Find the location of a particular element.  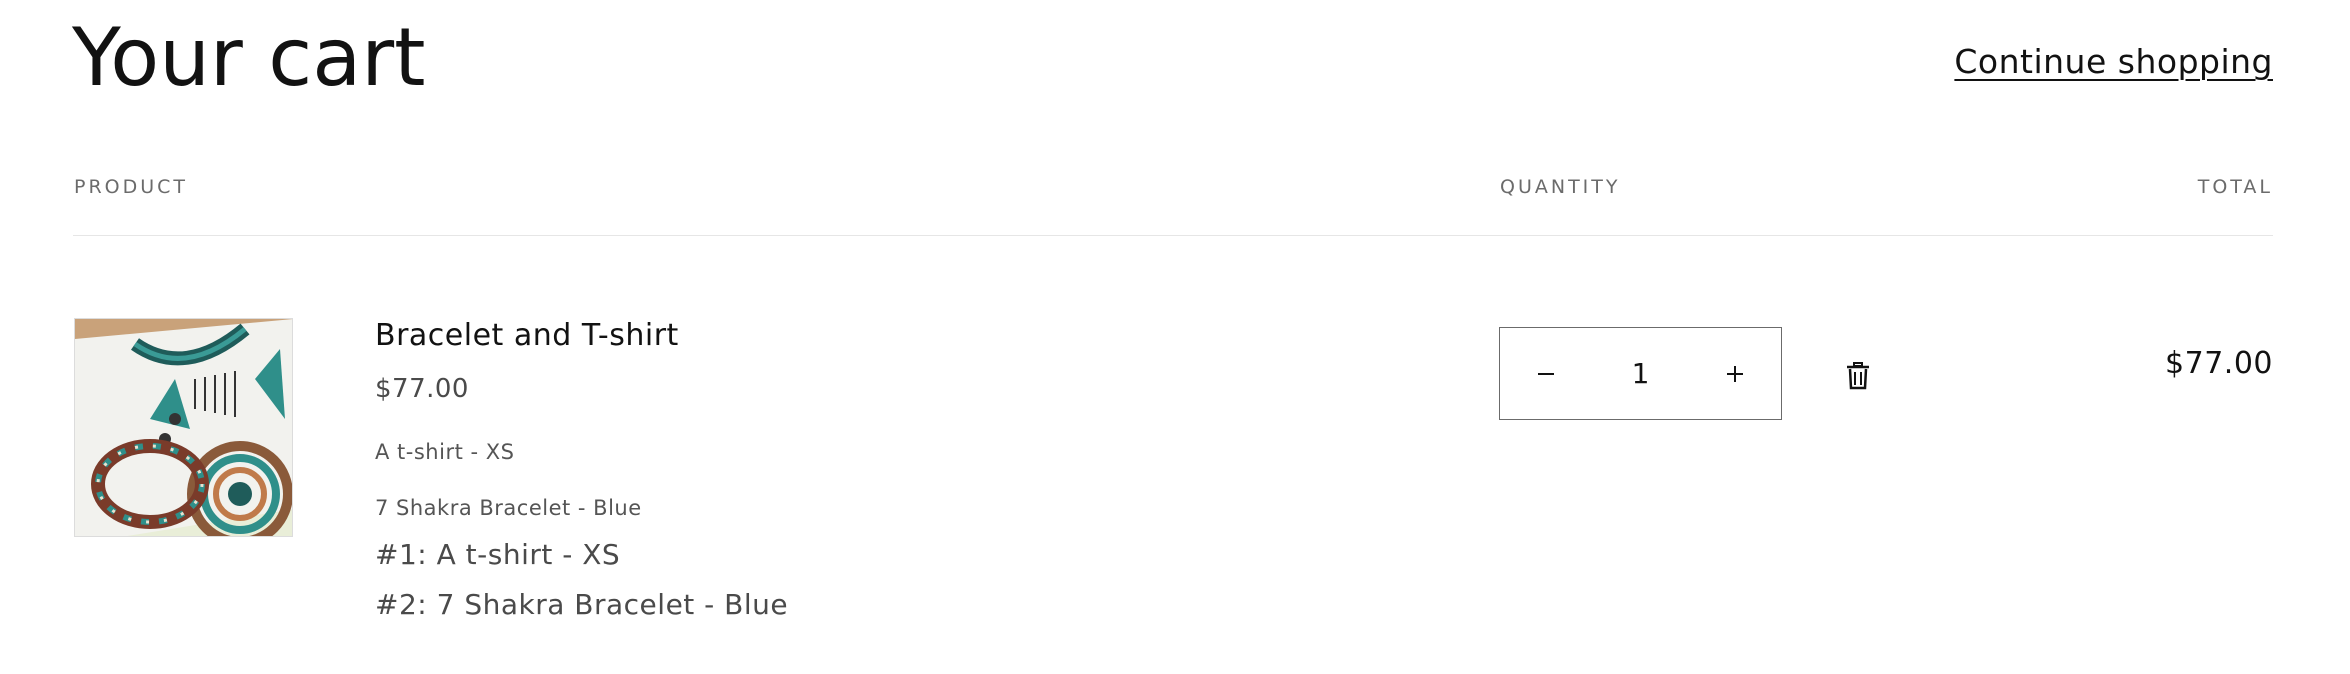

quantity-stepper is located at coordinates (1640, 373).